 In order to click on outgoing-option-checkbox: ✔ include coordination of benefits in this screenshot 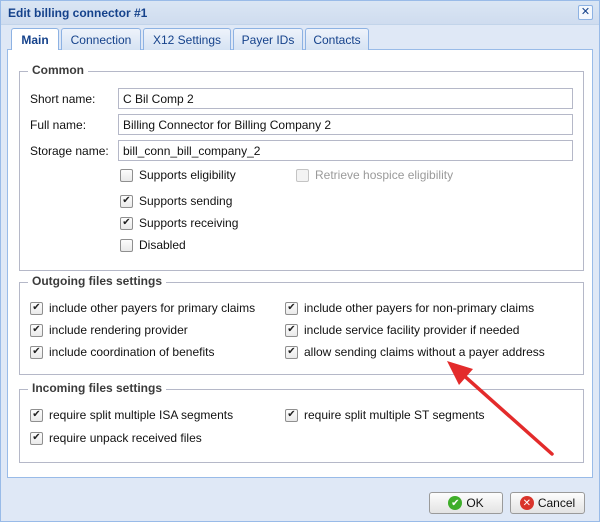, I will do `click(122, 352)`.